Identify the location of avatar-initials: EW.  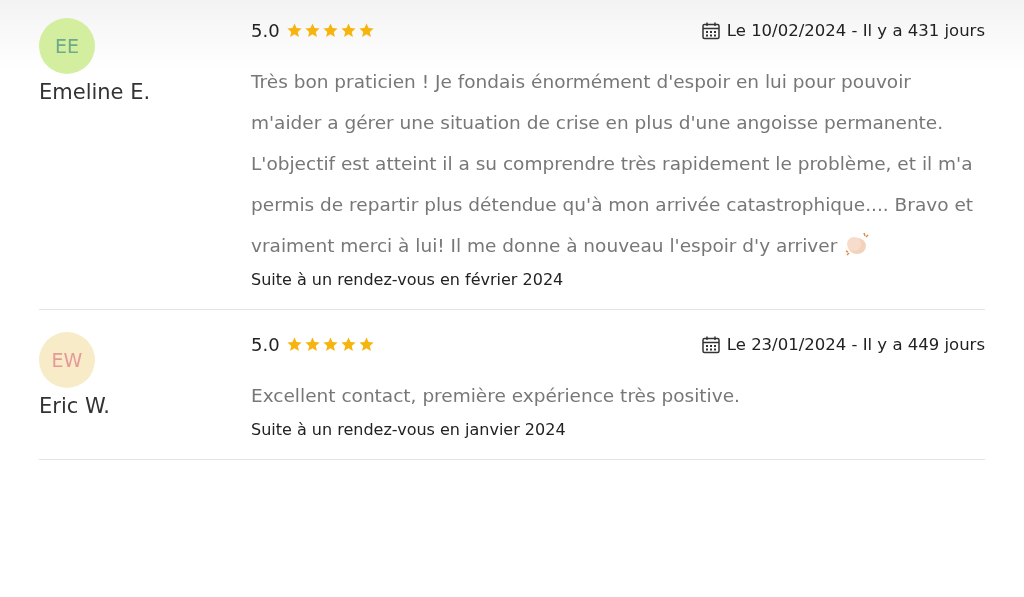
(67, 360).